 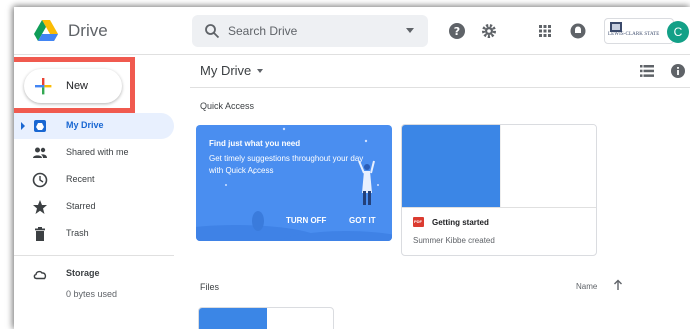 What do you see at coordinates (94, 234) in the screenshot?
I see `sidebar-item-trash: Trash` at bounding box center [94, 234].